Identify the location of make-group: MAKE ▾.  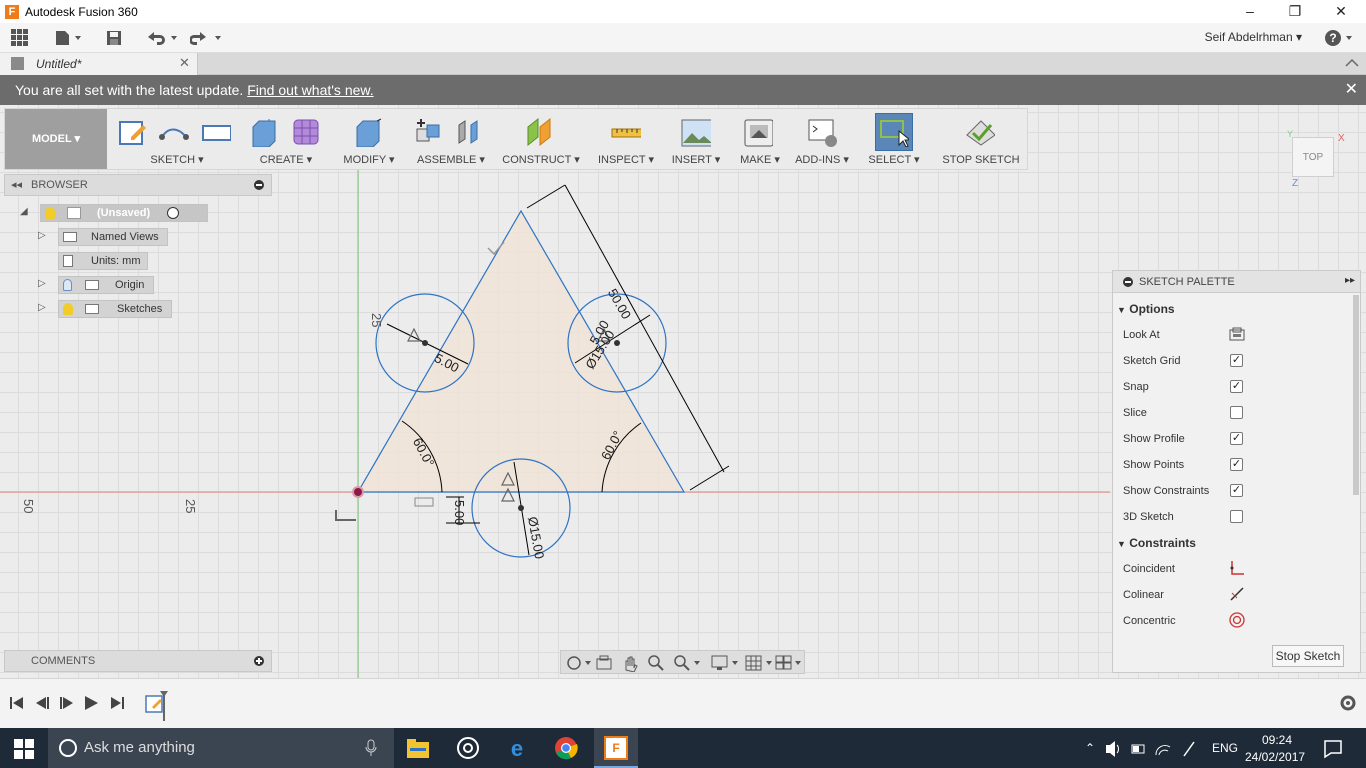
(760, 139).